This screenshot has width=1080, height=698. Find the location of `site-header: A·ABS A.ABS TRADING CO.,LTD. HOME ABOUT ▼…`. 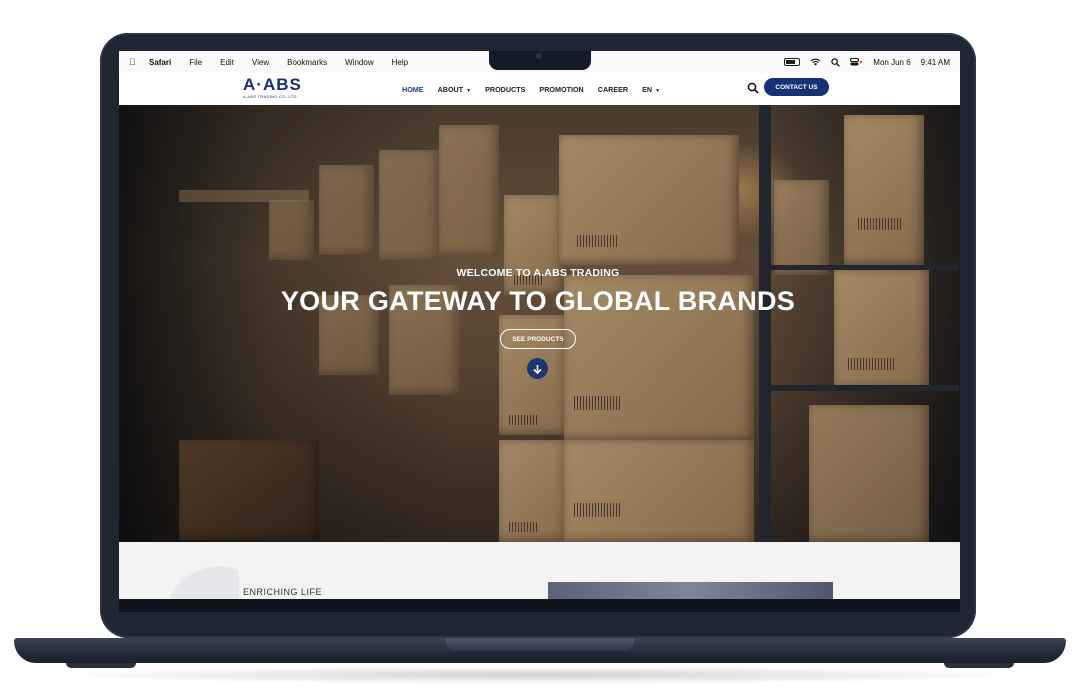

site-header: A·ABS A.ABS TRADING CO.,LTD. HOME ABOUT ▼… is located at coordinates (539, 89).